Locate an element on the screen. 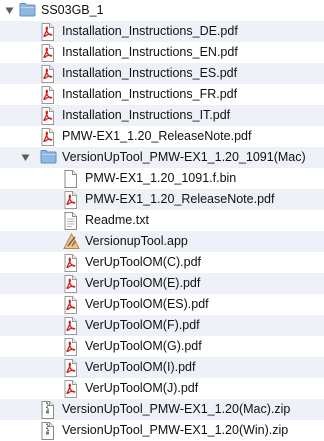 The height and width of the screenshot is (441, 324). file-row: VersionUpTool_PMW-EX1_1.20(Mac).zip is located at coordinates (162, 409).